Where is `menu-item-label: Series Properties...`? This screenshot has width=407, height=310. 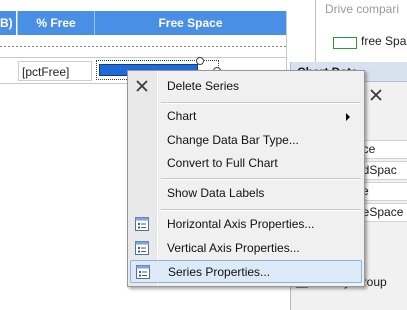 menu-item-label: Series Properties... is located at coordinates (219, 272).